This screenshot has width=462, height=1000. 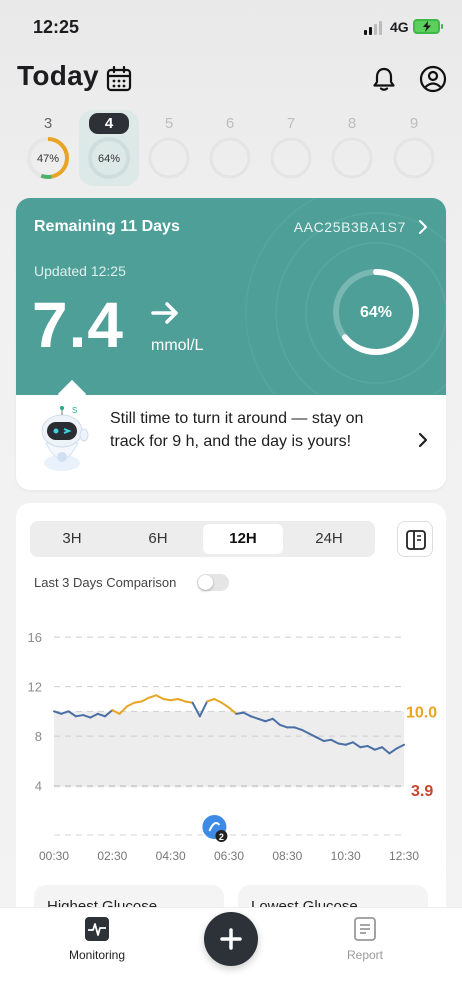 What do you see at coordinates (74, 410) in the screenshot?
I see `svg-text: S` at bounding box center [74, 410].